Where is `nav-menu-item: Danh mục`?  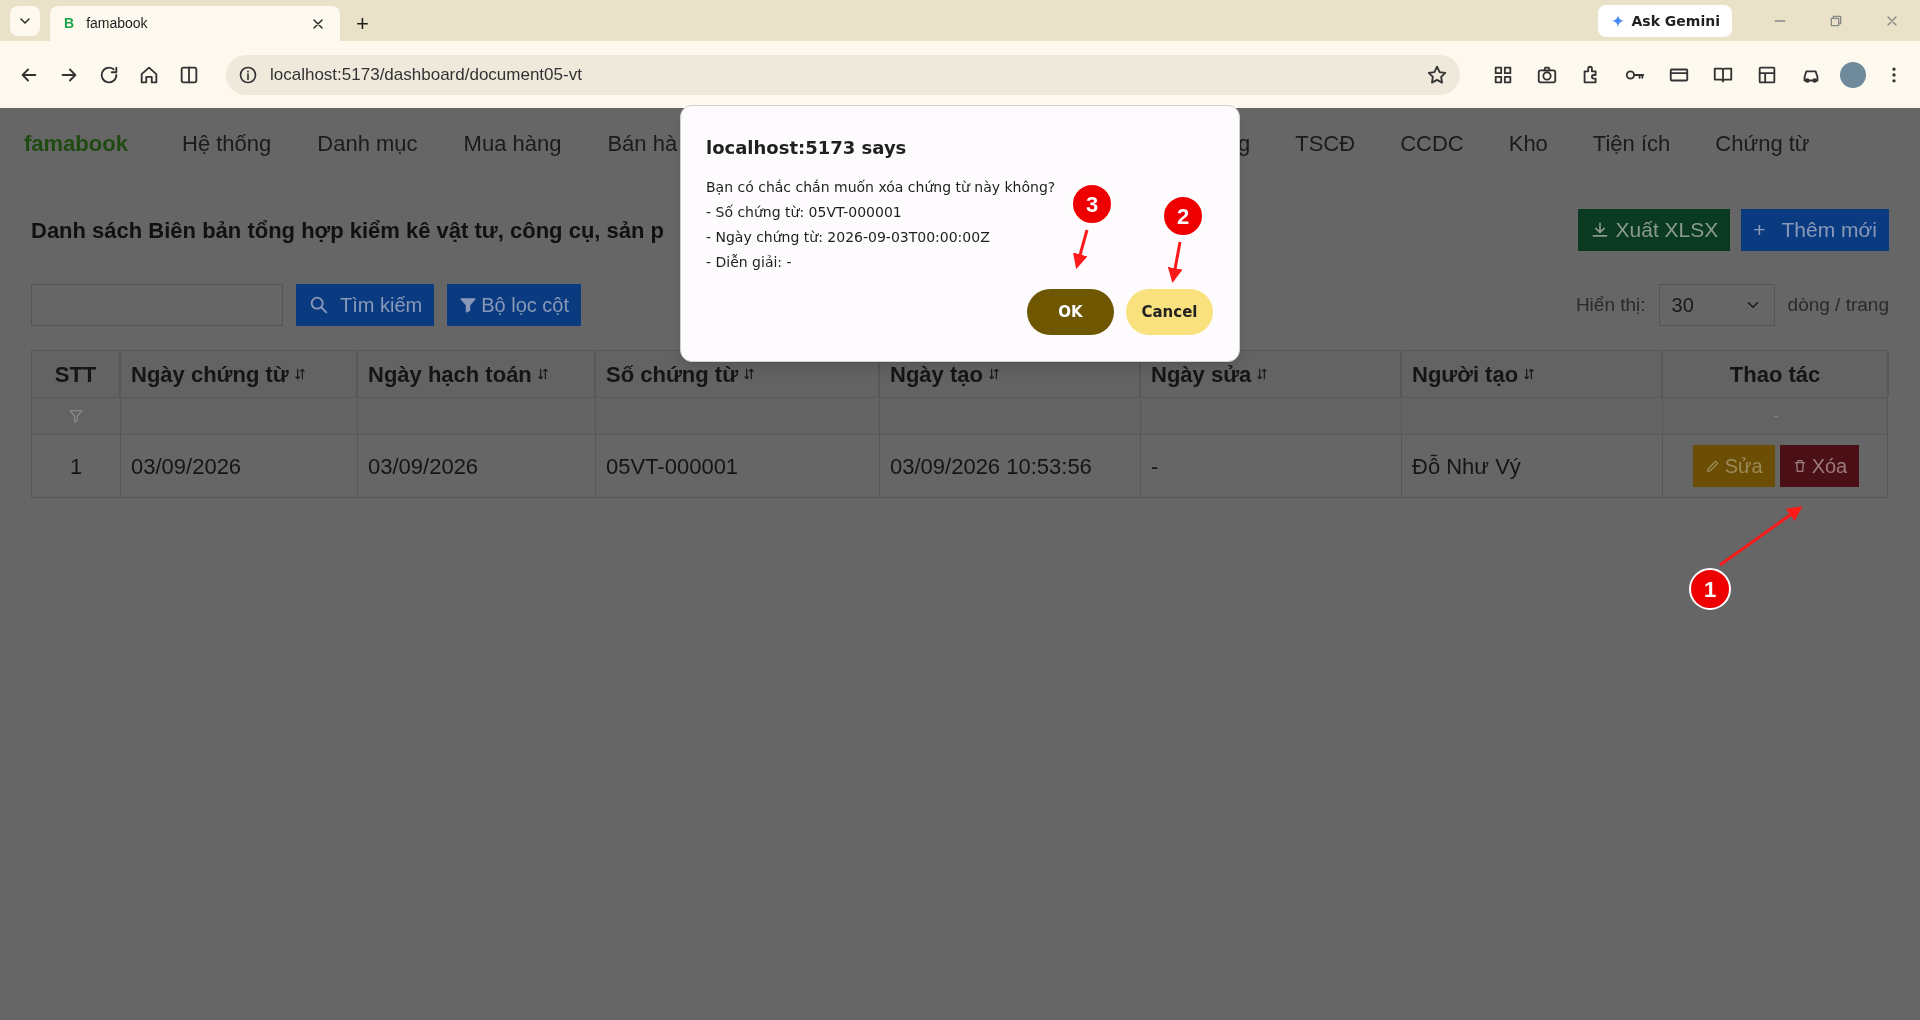
nav-menu-item: Danh mục is located at coordinates (367, 143).